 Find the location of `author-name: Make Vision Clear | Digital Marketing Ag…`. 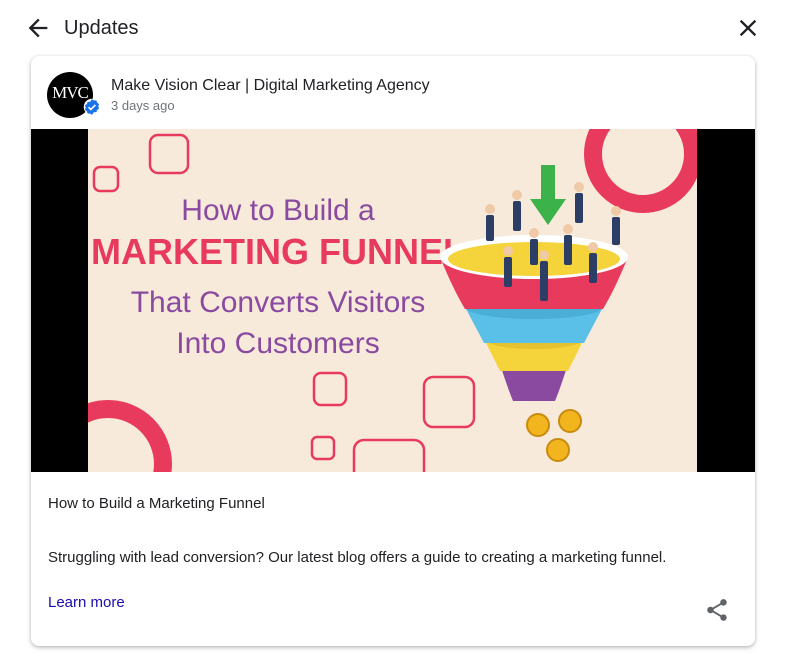

author-name: Make Vision Clear | Digital Marketing Ag… is located at coordinates (270, 86).